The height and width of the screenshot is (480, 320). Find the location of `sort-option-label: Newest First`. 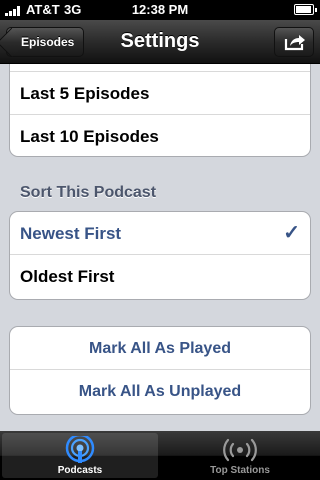

sort-option-label: Newest First is located at coordinates (71, 233).